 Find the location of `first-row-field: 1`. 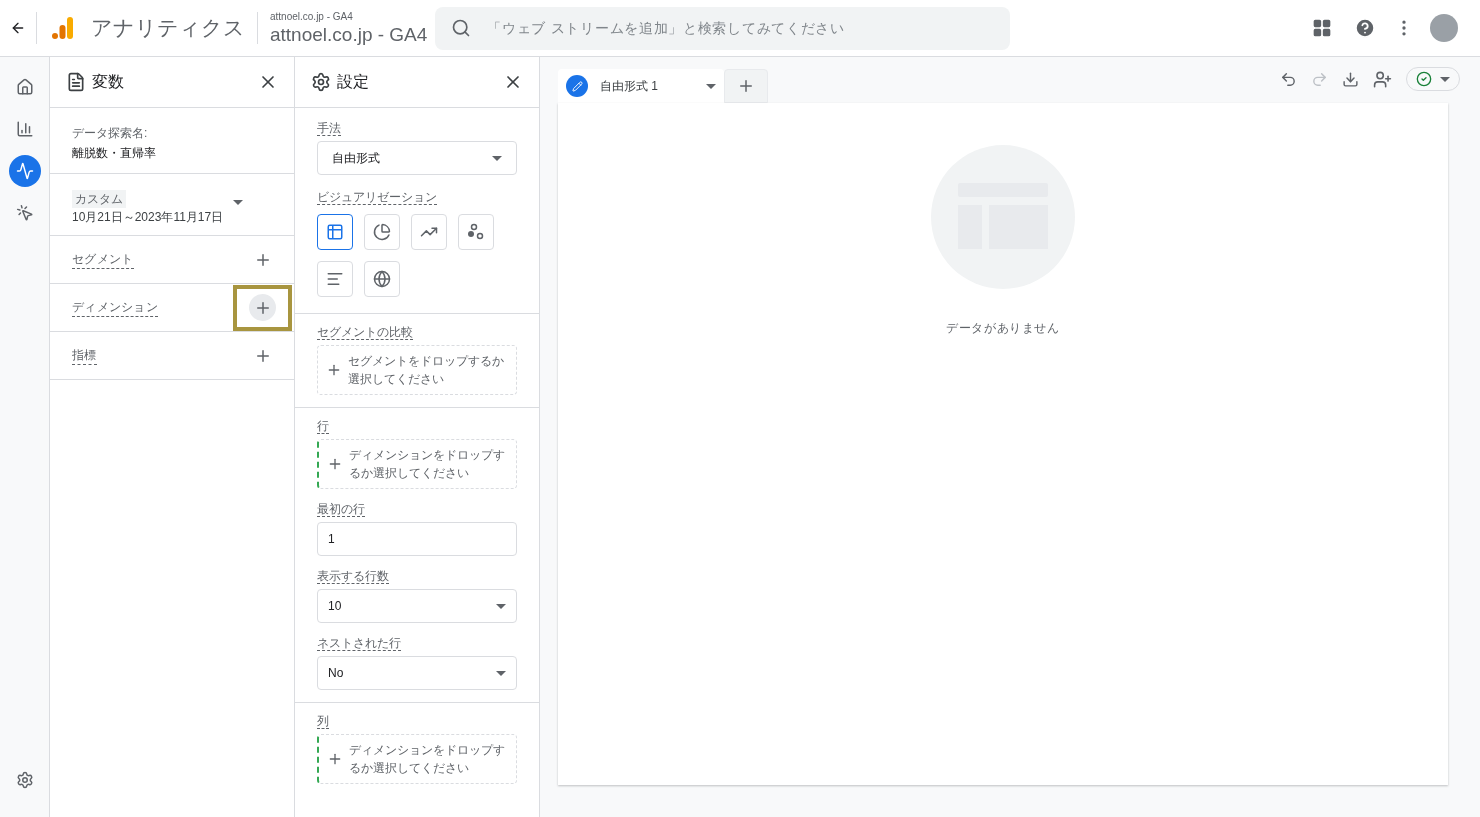

first-row-field: 1 is located at coordinates (417, 539).